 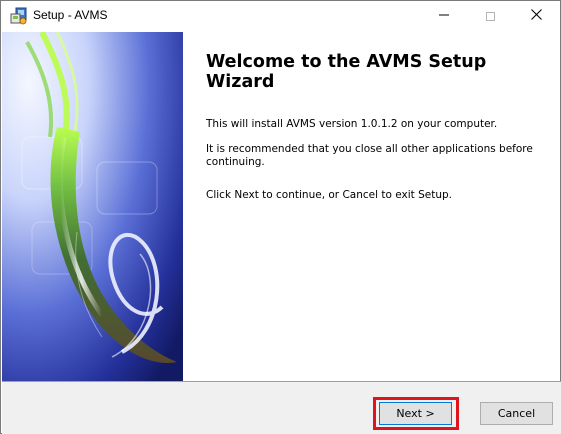 I want to click on minimize-button, so click(x=444, y=16).